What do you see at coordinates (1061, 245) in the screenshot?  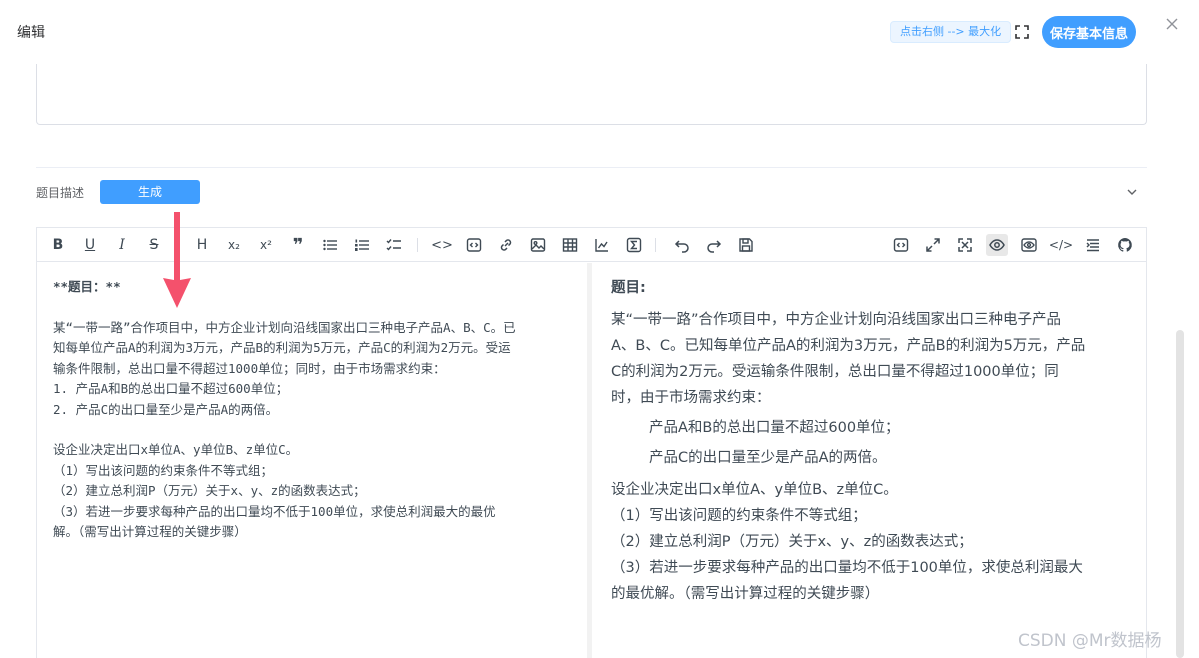 I see `html-code-icon: </>` at bounding box center [1061, 245].